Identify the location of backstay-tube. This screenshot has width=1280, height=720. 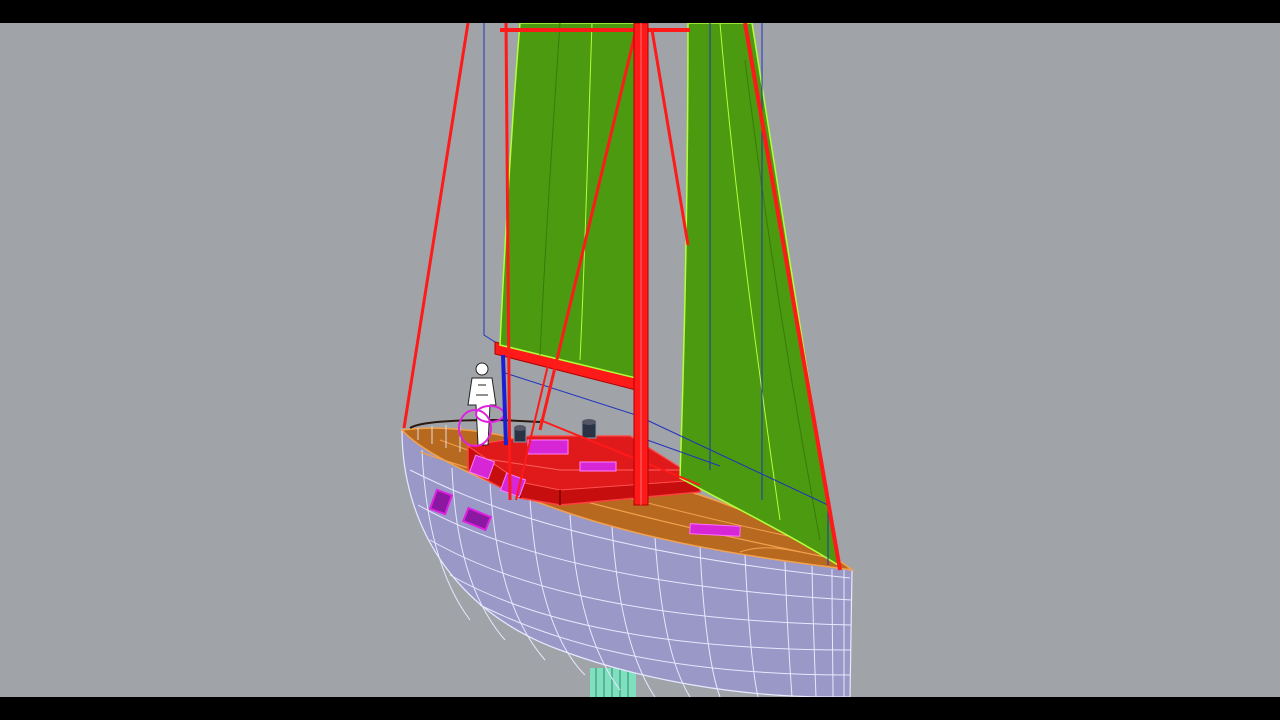
(504, 400).